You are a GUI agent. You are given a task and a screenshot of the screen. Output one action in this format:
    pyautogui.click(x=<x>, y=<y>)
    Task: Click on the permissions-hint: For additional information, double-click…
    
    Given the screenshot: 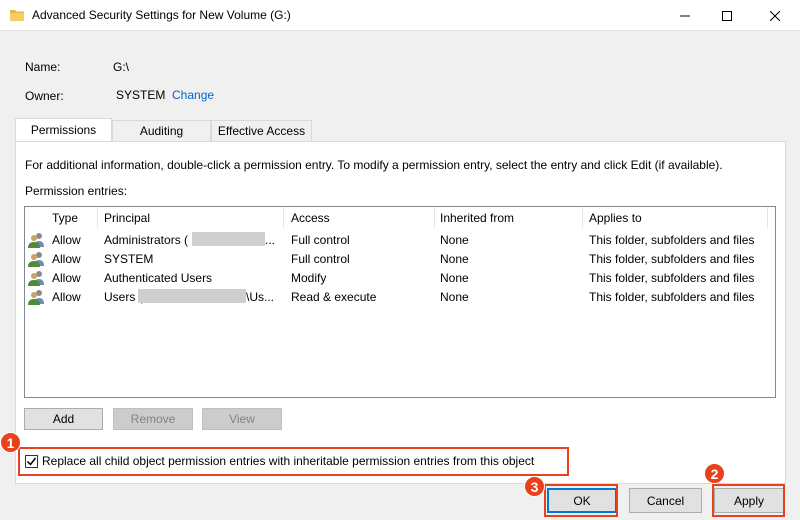 What is the action you would take?
    pyautogui.click(x=374, y=165)
    